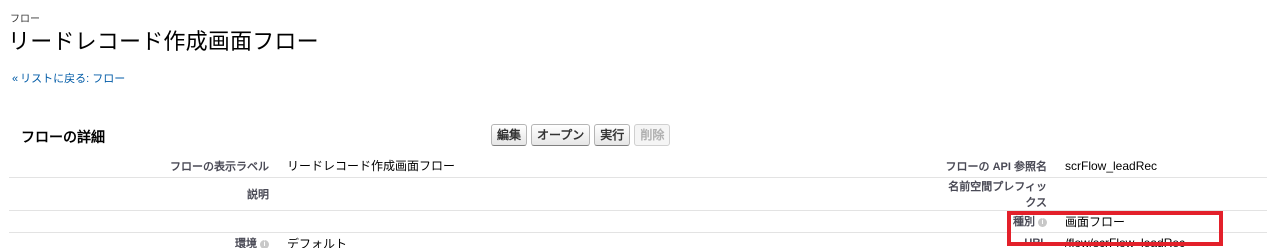 This screenshot has height=248, width=1267. Describe the element at coordinates (1024, 222) in the screenshot. I see `type-label: 種別` at that location.